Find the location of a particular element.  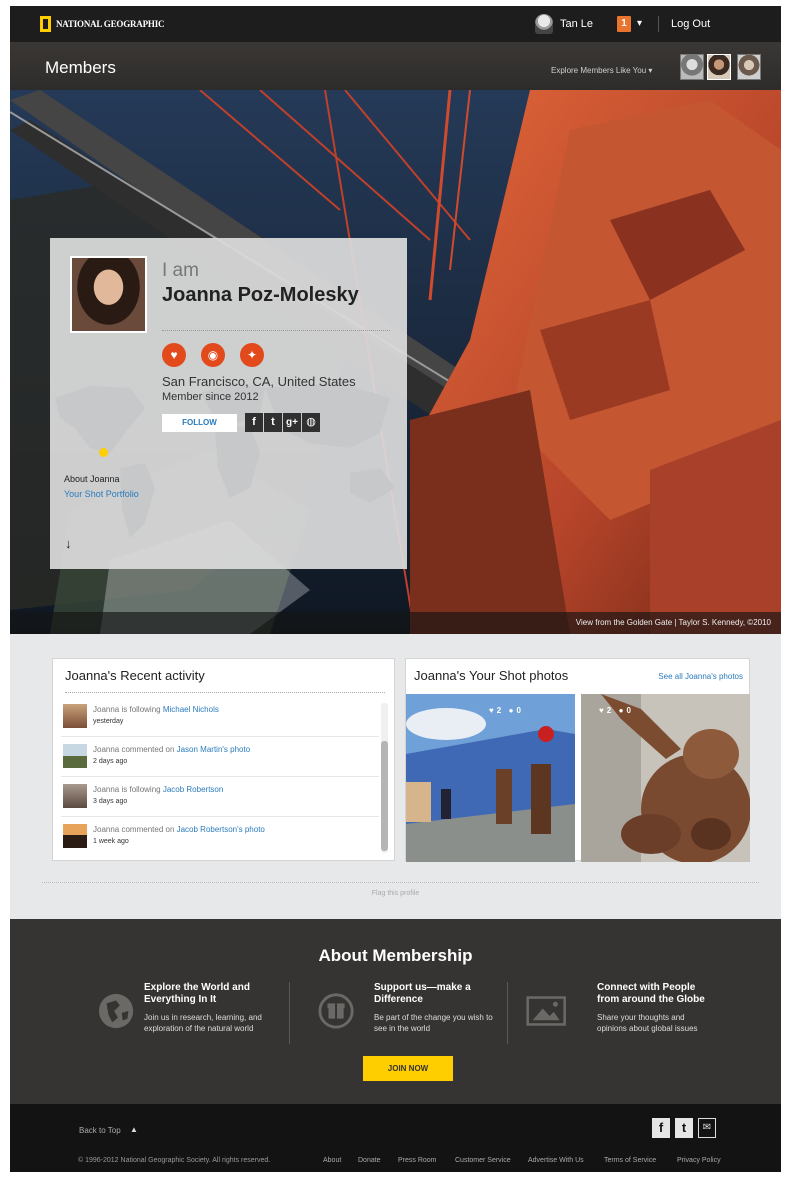

portfolio-link: Your Shot Portfolio is located at coordinates (101, 494).